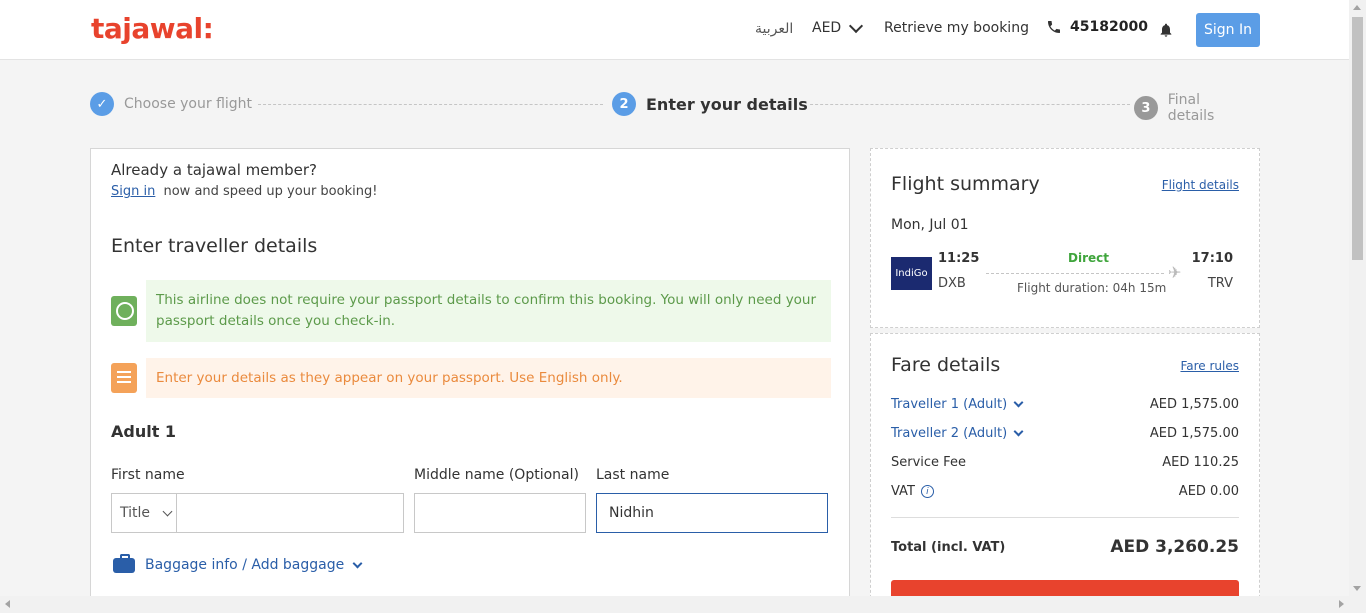 The width and height of the screenshot is (1366, 613). What do you see at coordinates (1065, 491) in the screenshot?
I see `fare-row-vat: VAT i AED 0.00` at bounding box center [1065, 491].